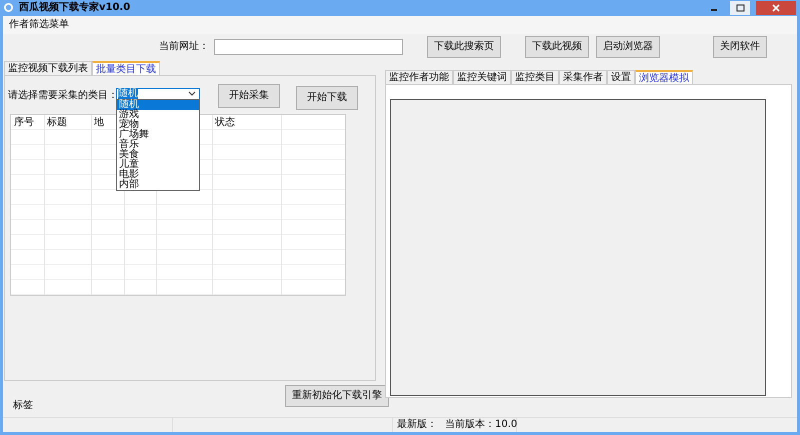 This screenshot has width=800, height=435. What do you see at coordinates (621, 77) in the screenshot?
I see `tab: 设置` at bounding box center [621, 77].